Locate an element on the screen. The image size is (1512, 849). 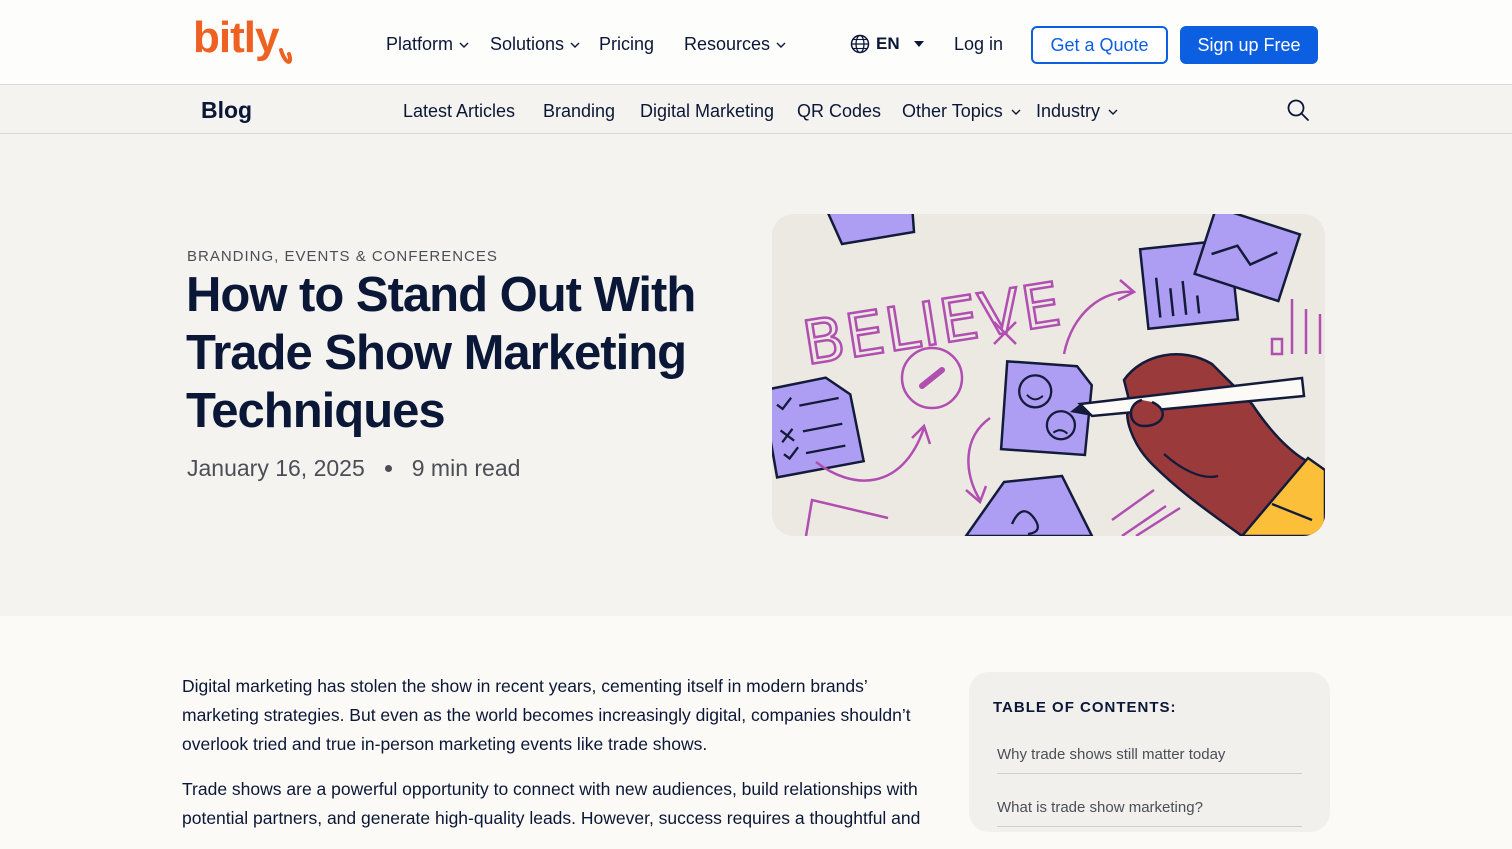
hero-illustration-art: BELIEVE is located at coordinates (1048, 375).